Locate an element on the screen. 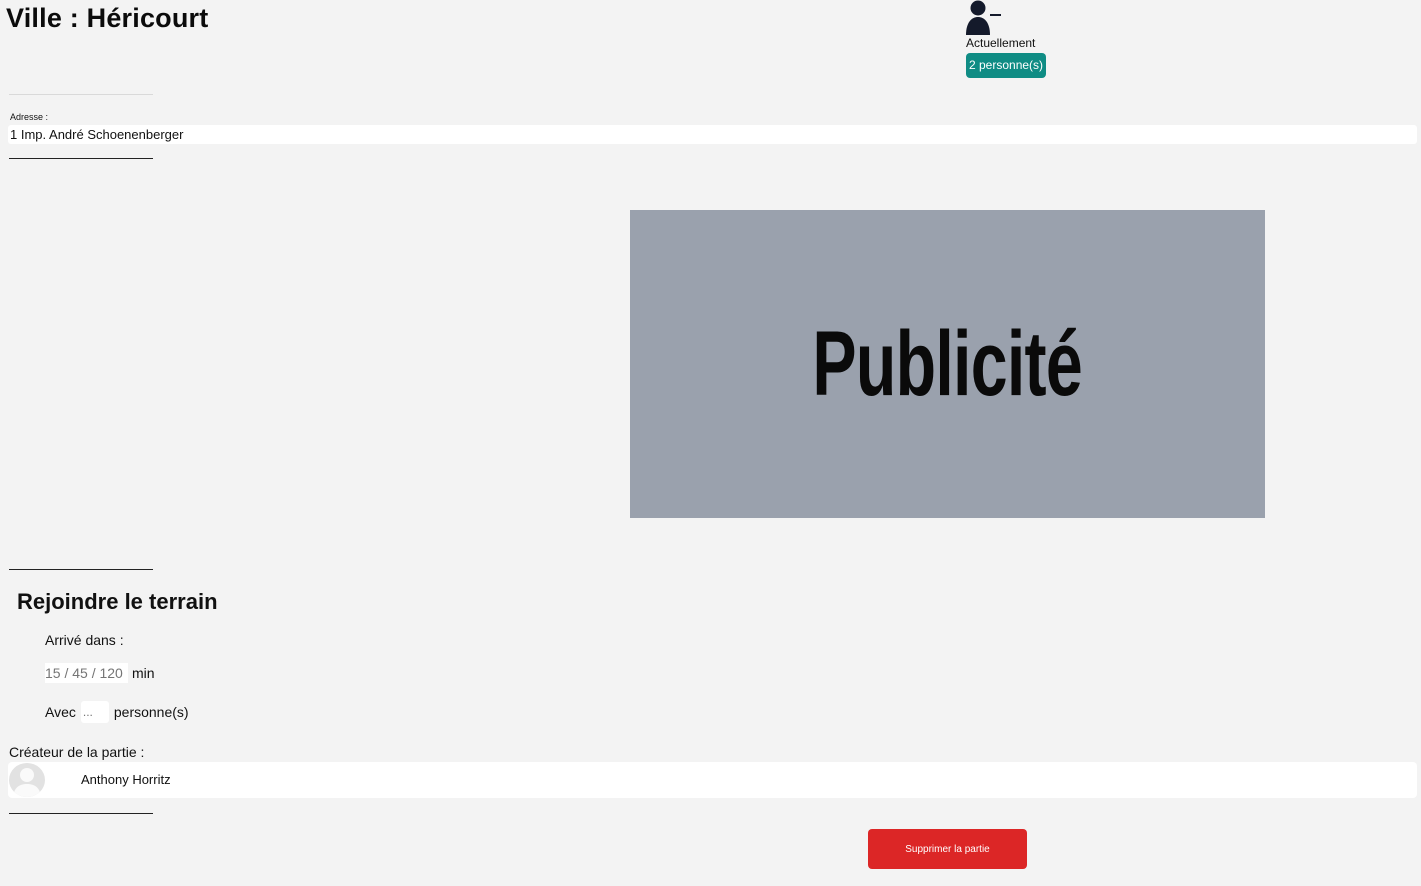 Image resolution: width=1421 pixels, height=886 pixels. address-label: Adresse : is located at coordinates (29, 117).